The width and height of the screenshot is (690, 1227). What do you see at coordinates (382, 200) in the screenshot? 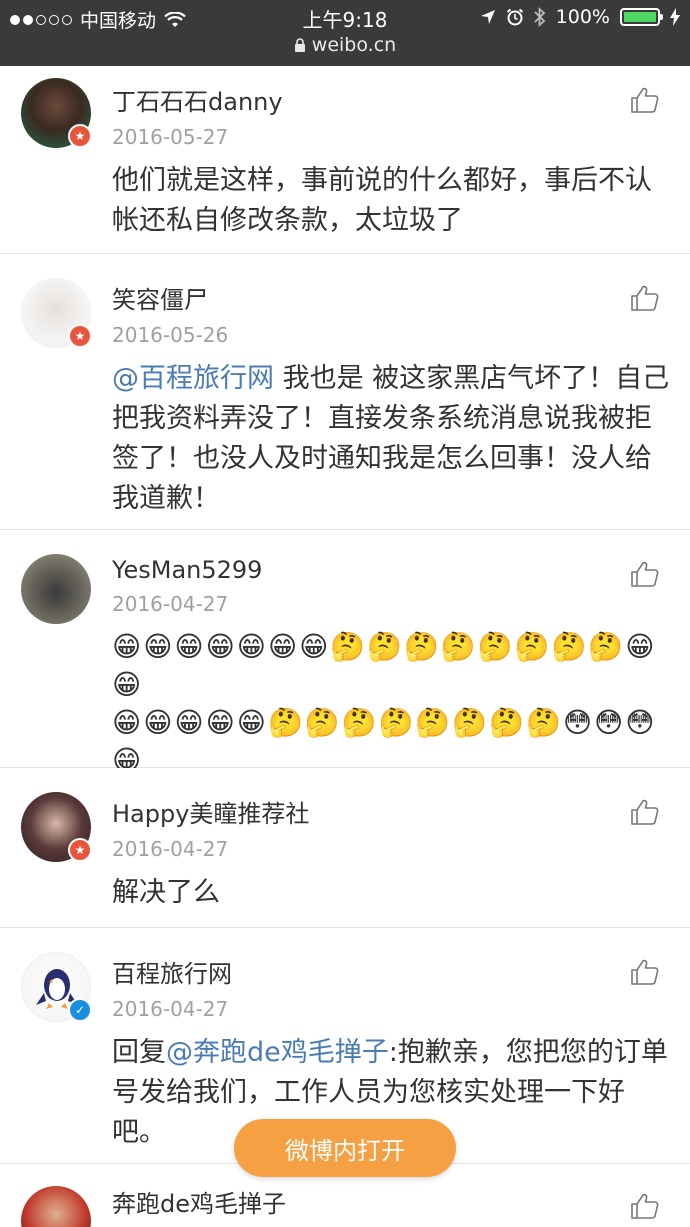
I see `comment-text: 他们就是这样，事前说的什么都好，事后不认帐还私自修改条款，太垃圾了` at bounding box center [382, 200].